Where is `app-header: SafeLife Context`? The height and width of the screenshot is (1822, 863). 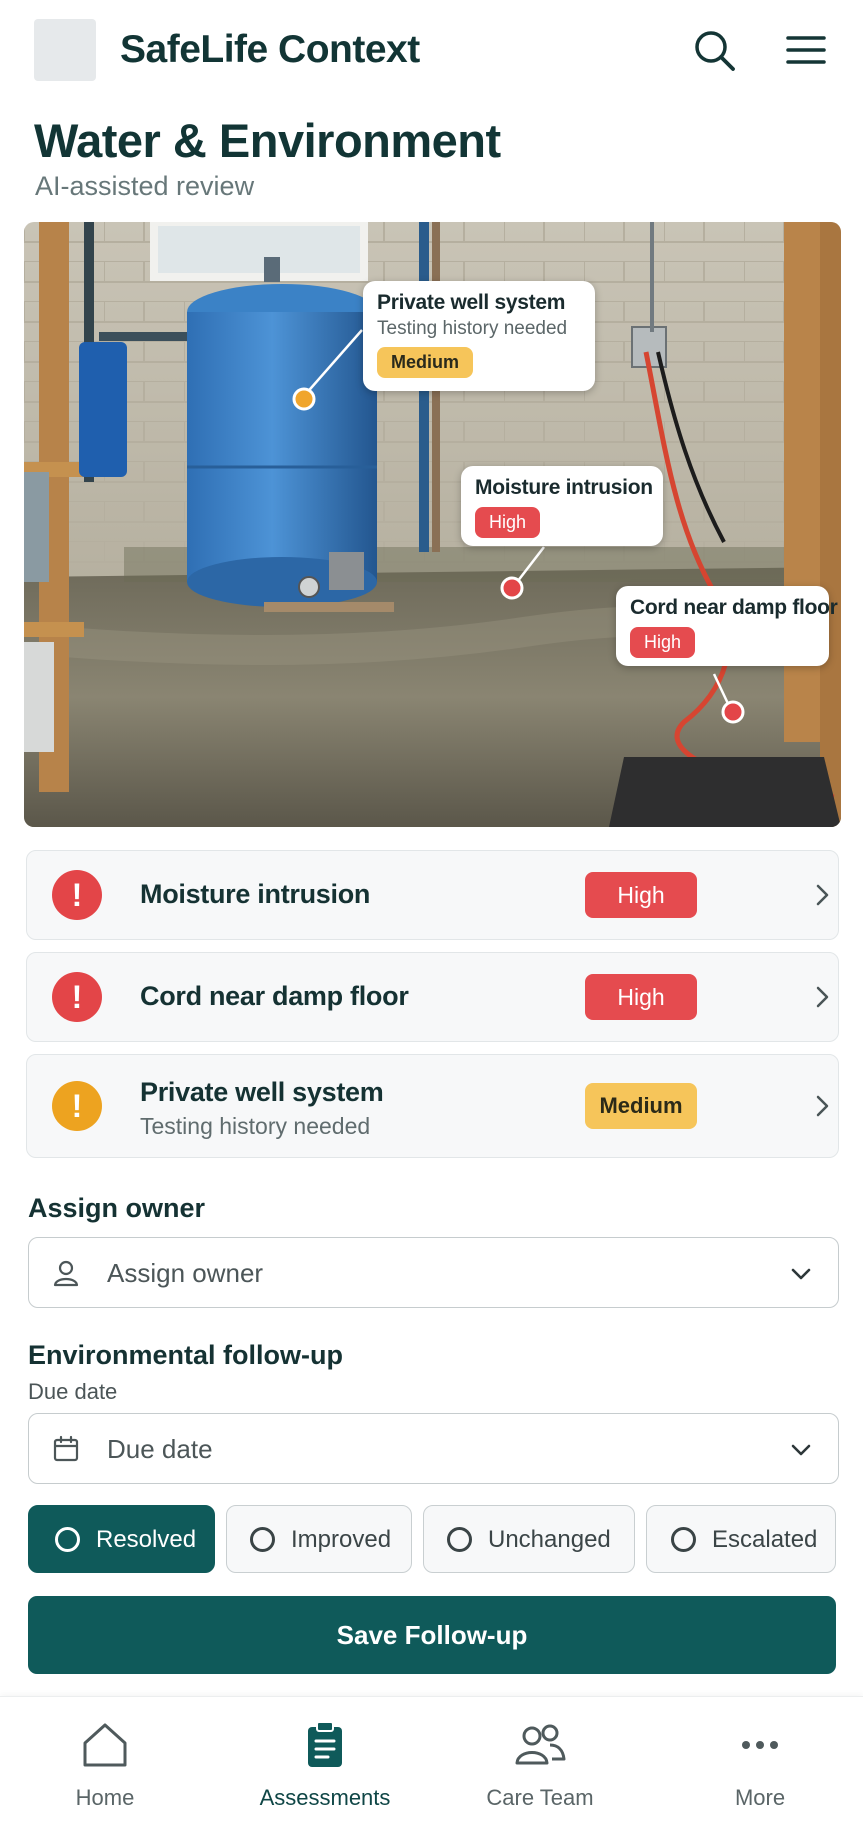 app-header: SafeLife Context is located at coordinates (431, 50).